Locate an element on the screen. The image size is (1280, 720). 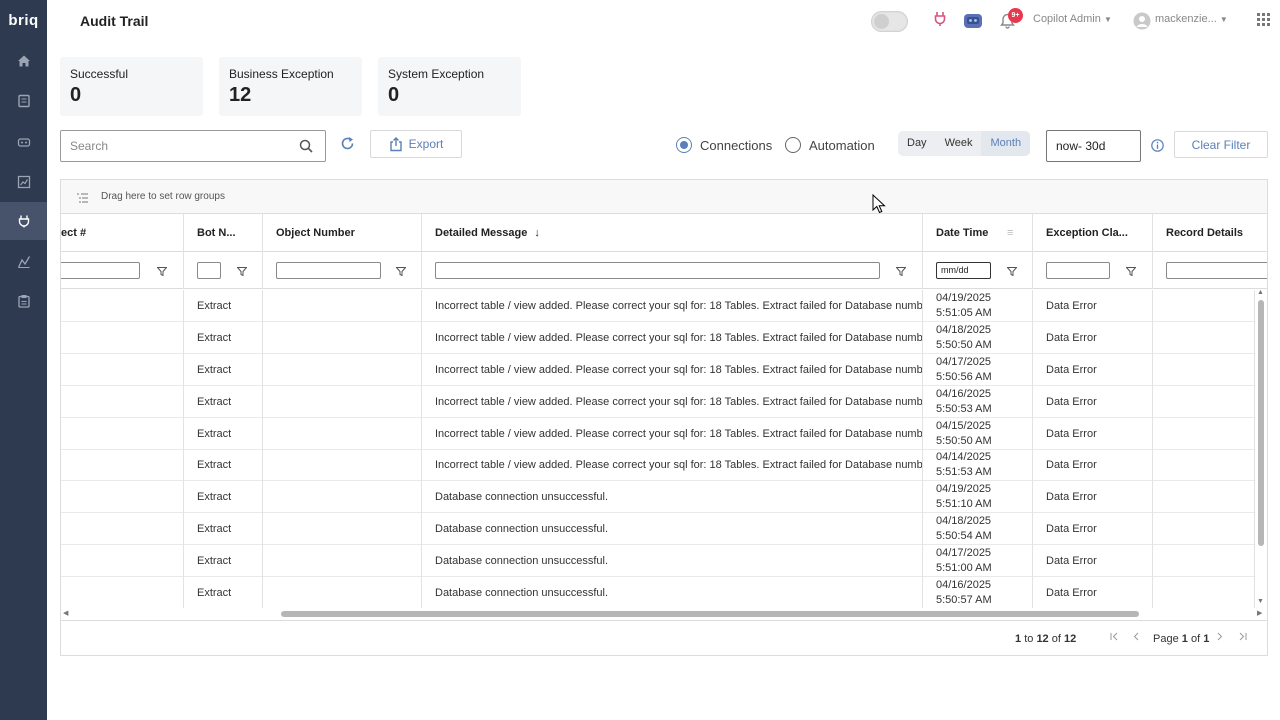
scroll-left-icon: ◀ is located at coordinates (65, 613).